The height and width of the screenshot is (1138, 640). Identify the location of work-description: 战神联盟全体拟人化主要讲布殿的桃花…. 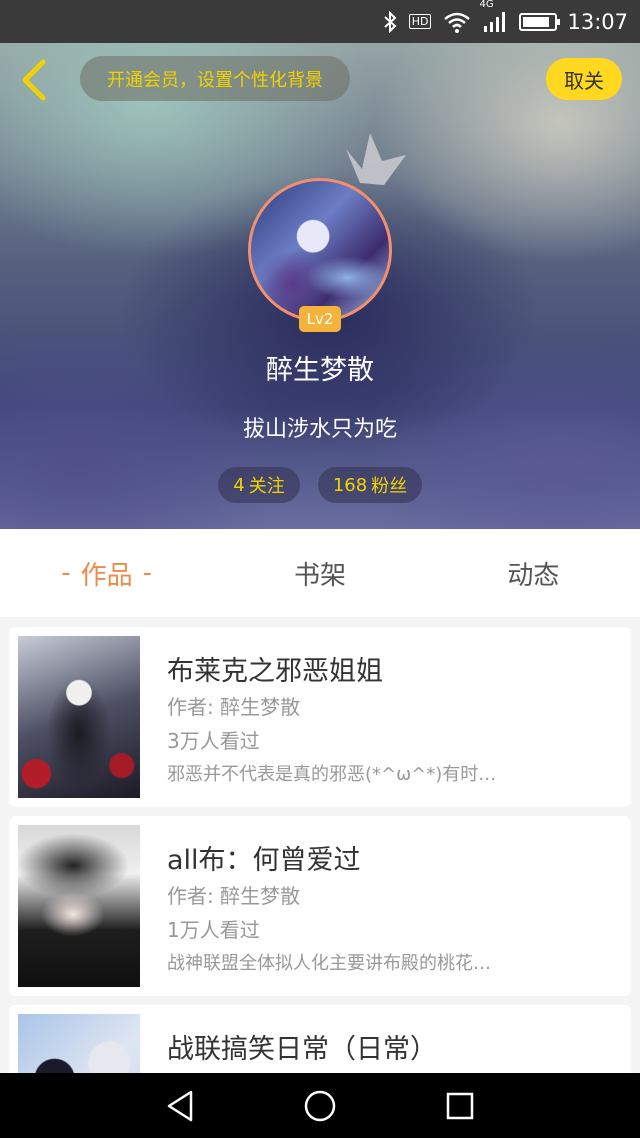
(329, 963).